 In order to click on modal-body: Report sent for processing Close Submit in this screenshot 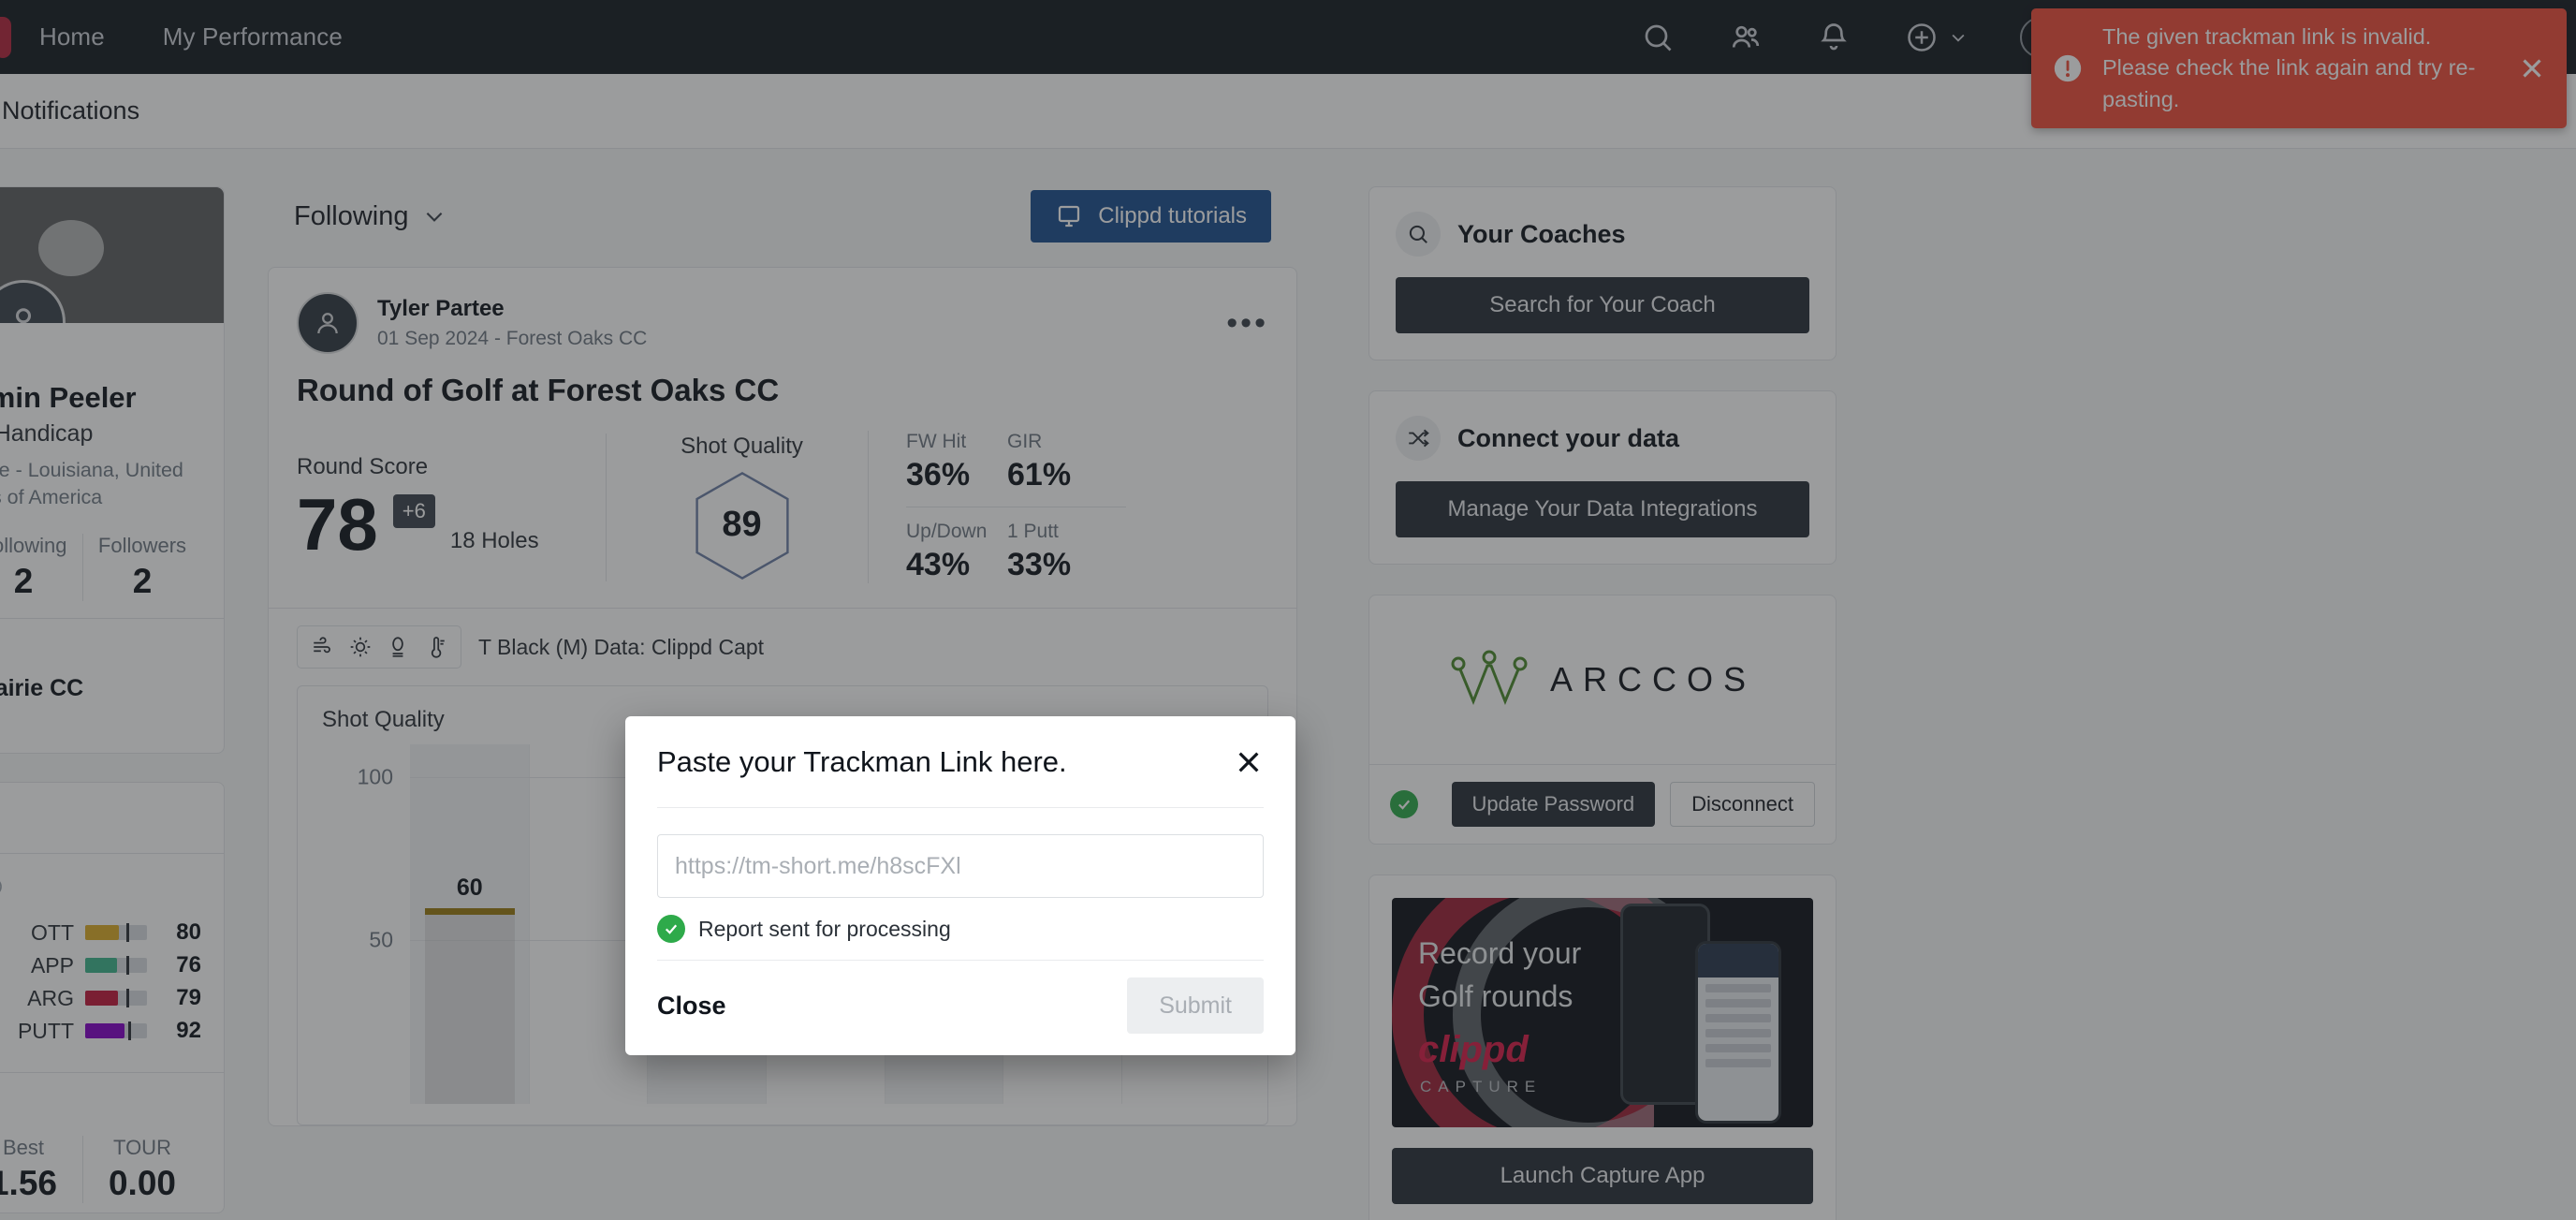, I will do `click(961, 929)`.